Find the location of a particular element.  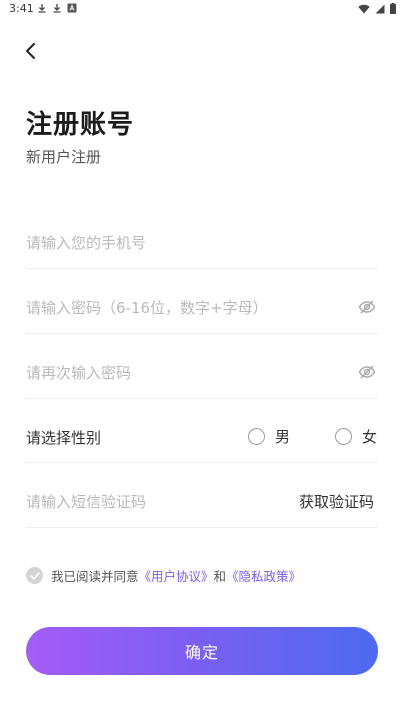

sms-code-field-row: 获取验证码 is located at coordinates (202, 502).